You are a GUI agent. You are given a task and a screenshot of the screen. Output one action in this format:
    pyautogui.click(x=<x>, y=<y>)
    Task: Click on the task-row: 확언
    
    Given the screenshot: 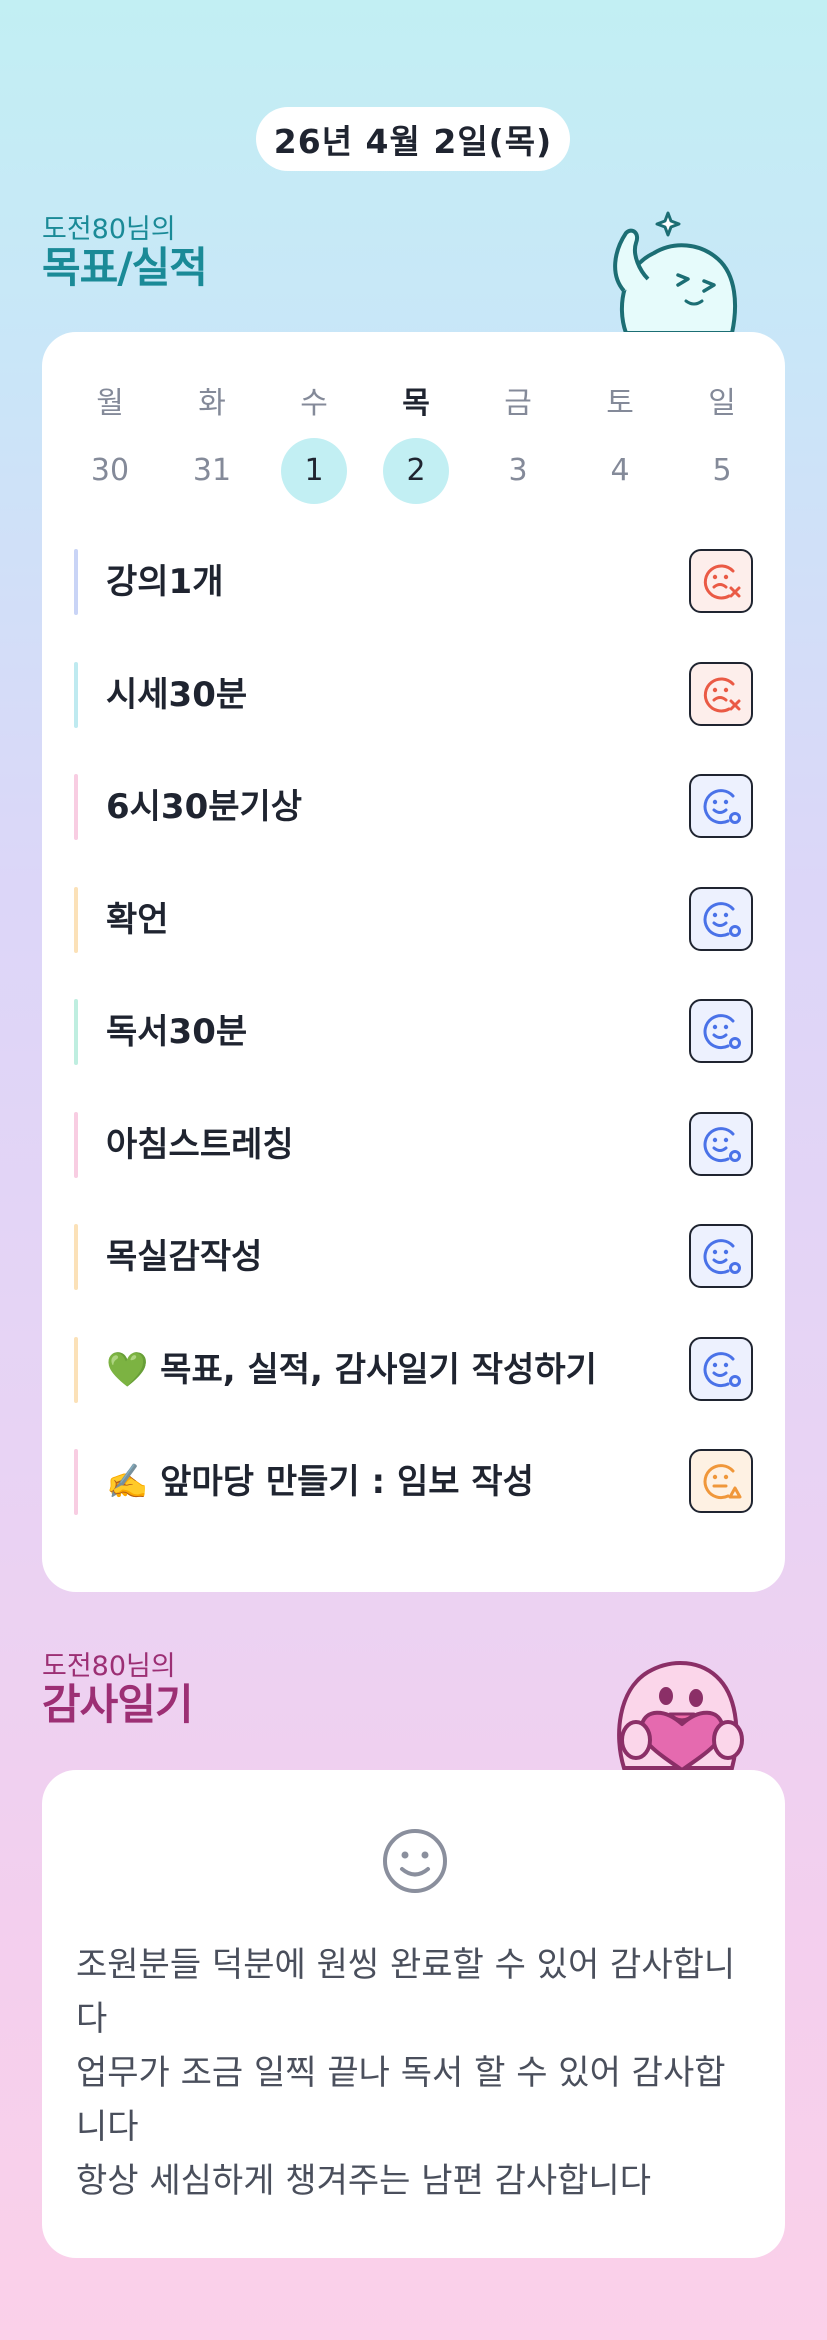 What is the action you would take?
    pyautogui.click(x=413, y=920)
    